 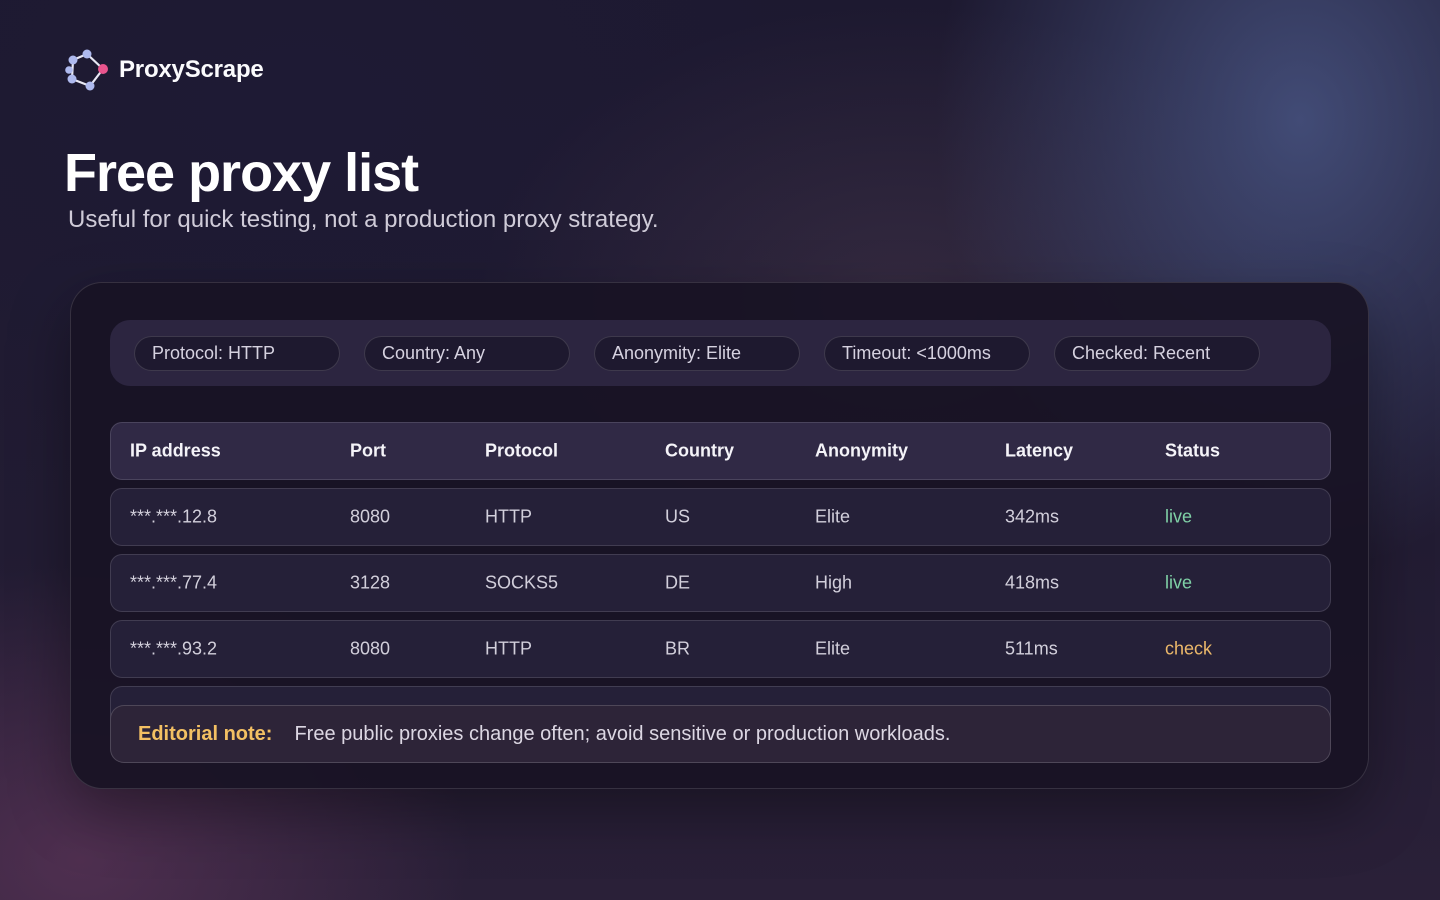 What do you see at coordinates (175, 451) in the screenshot?
I see `header-ip: IP address` at bounding box center [175, 451].